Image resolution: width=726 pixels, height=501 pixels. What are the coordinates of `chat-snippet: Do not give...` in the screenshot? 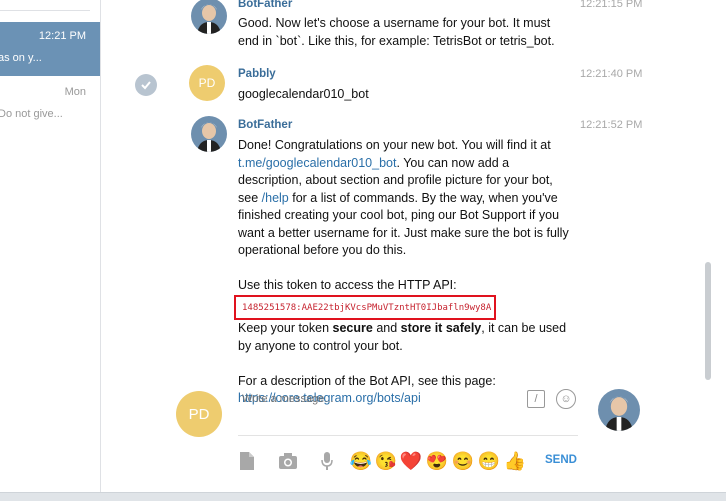 It's located at (31, 114).